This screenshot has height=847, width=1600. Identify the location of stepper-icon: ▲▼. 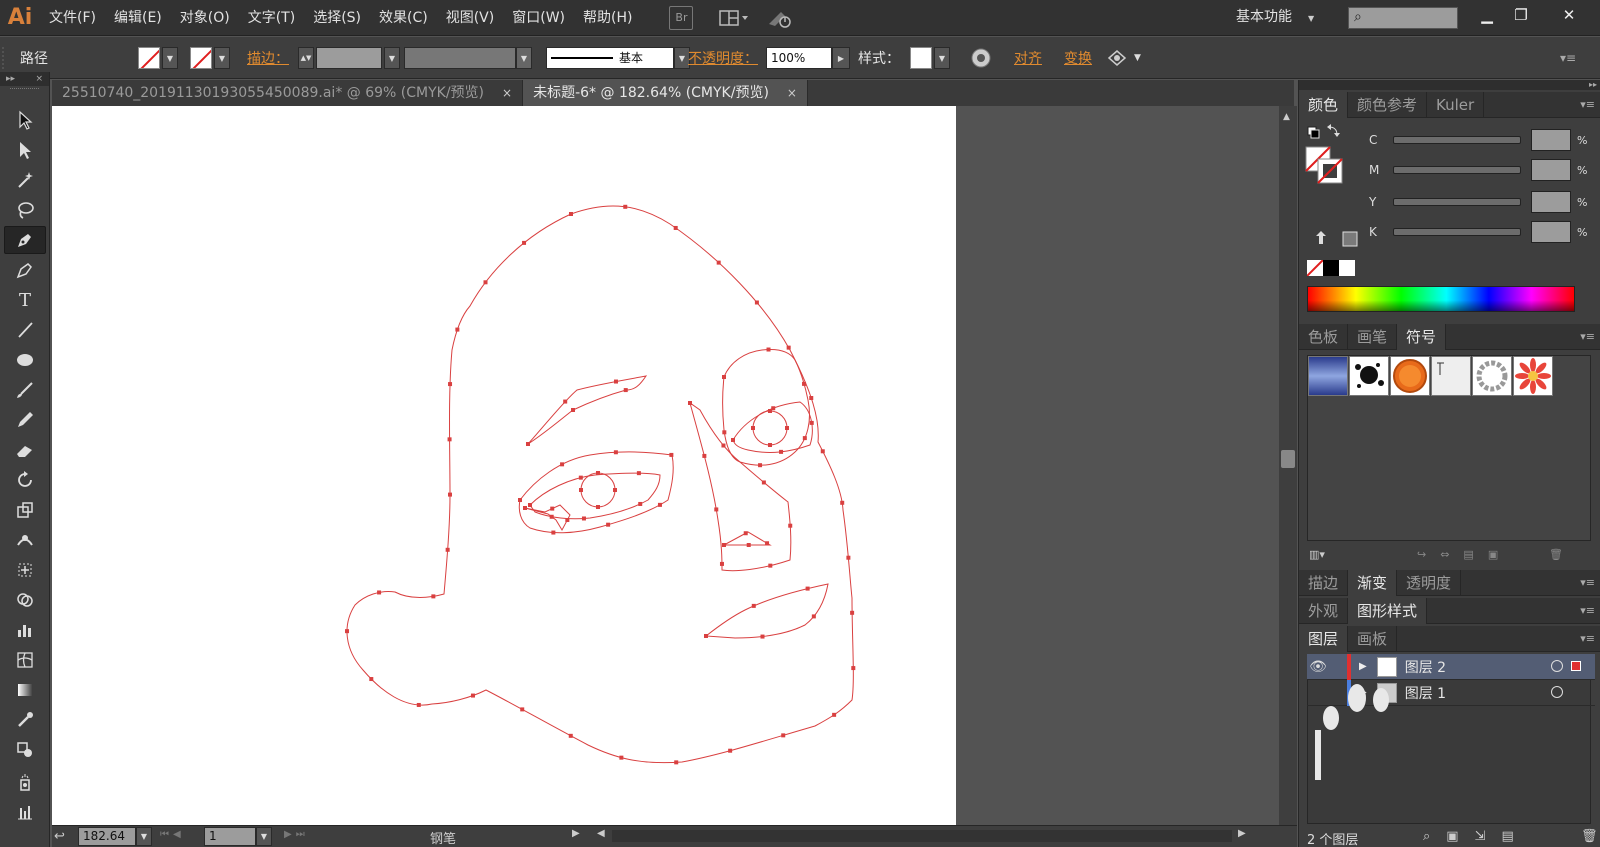
(306, 58).